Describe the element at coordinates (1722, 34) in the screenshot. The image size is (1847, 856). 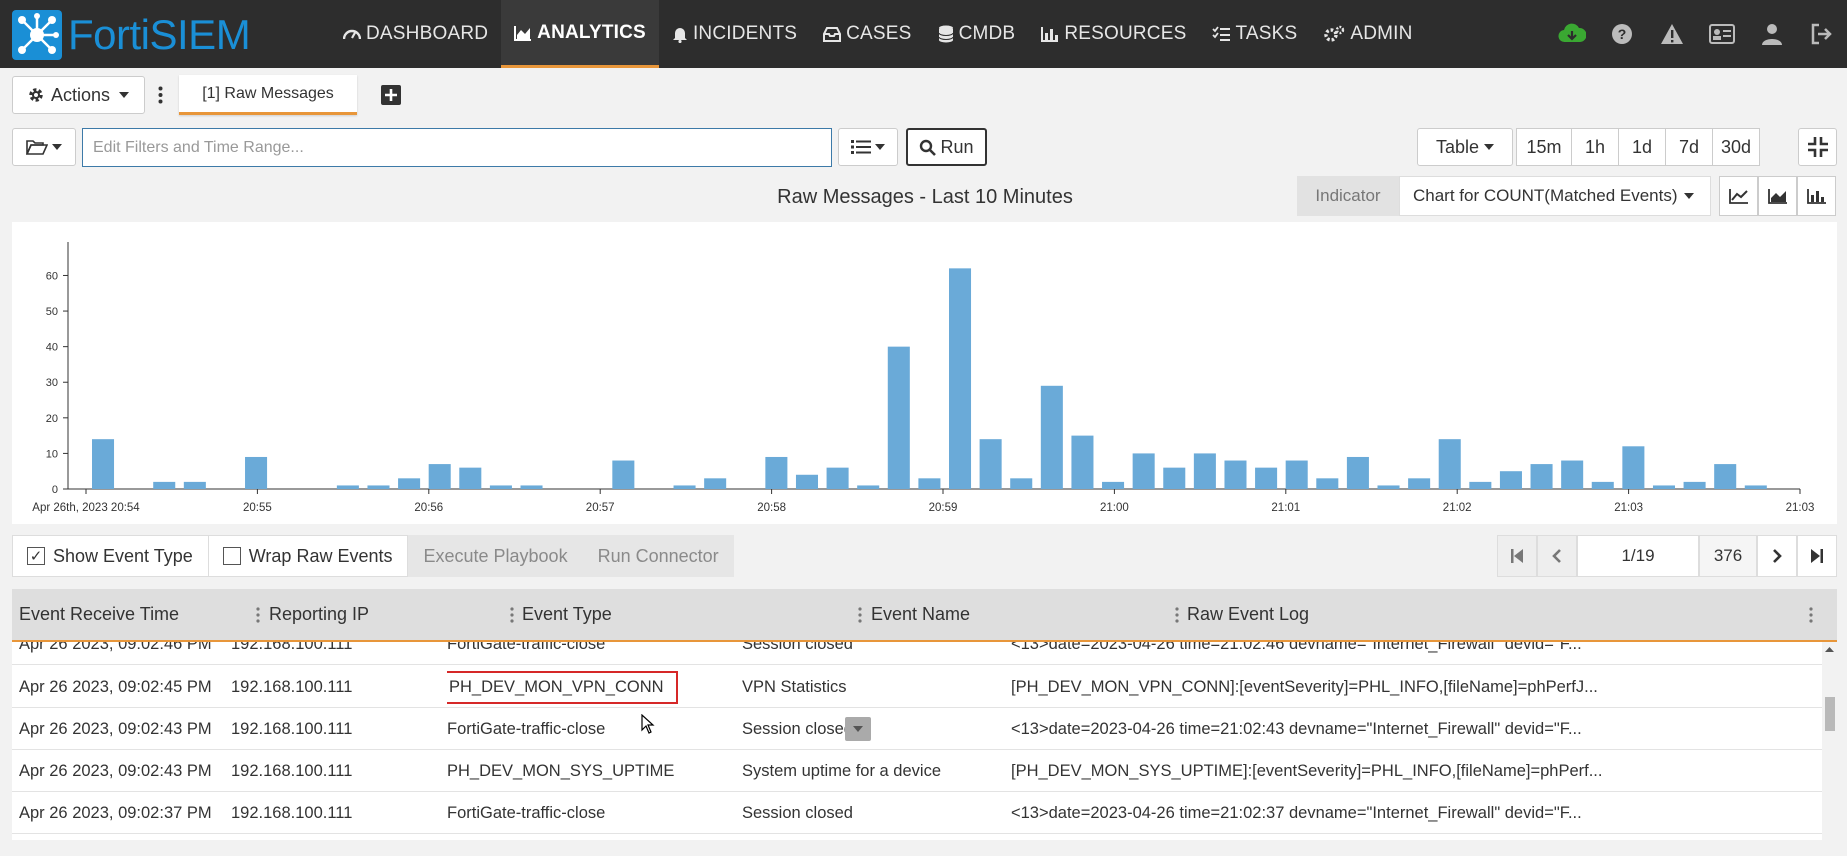
I see `id-card-icon` at that location.